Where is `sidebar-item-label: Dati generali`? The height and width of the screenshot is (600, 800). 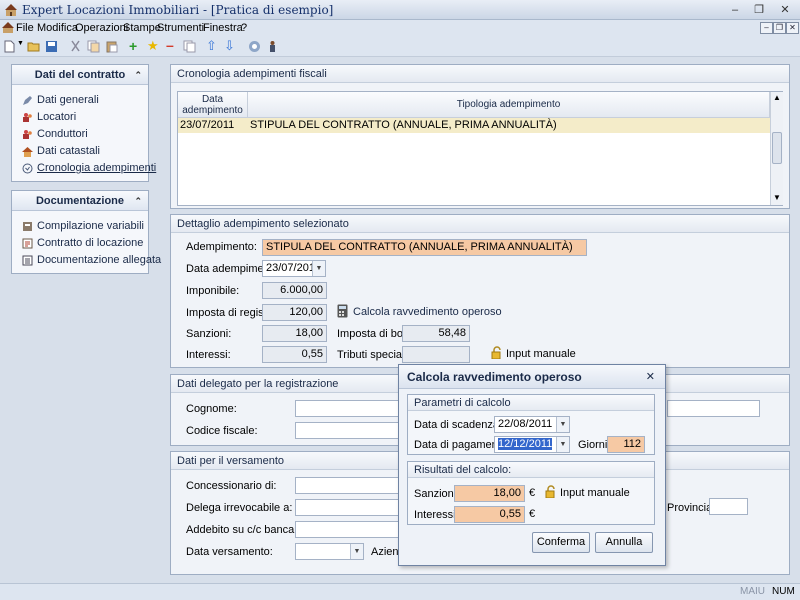
sidebar-item-label: Dati generali is located at coordinates (68, 100).